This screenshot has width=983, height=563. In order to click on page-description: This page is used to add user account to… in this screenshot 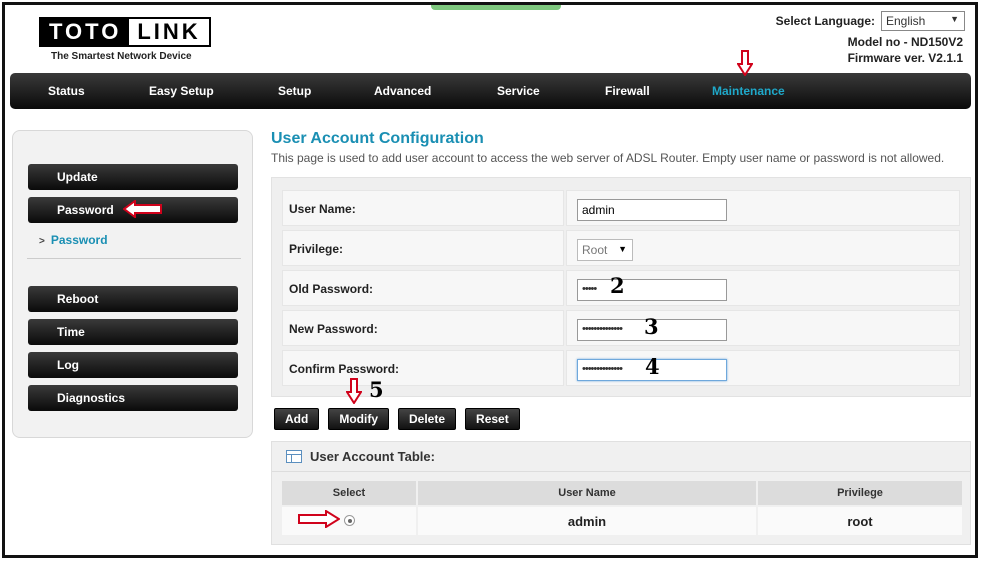, I will do `click(608, 158)`.